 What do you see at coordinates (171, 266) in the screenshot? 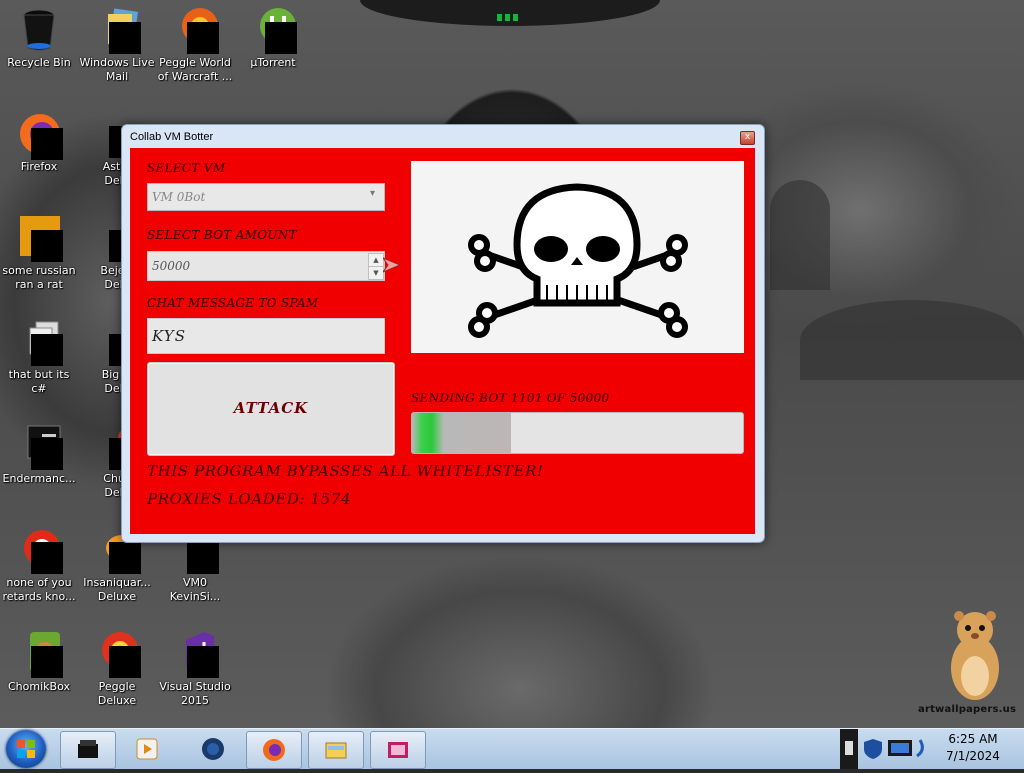
I see `bot-amount-value: 50000` at bounding box center [171, 266].